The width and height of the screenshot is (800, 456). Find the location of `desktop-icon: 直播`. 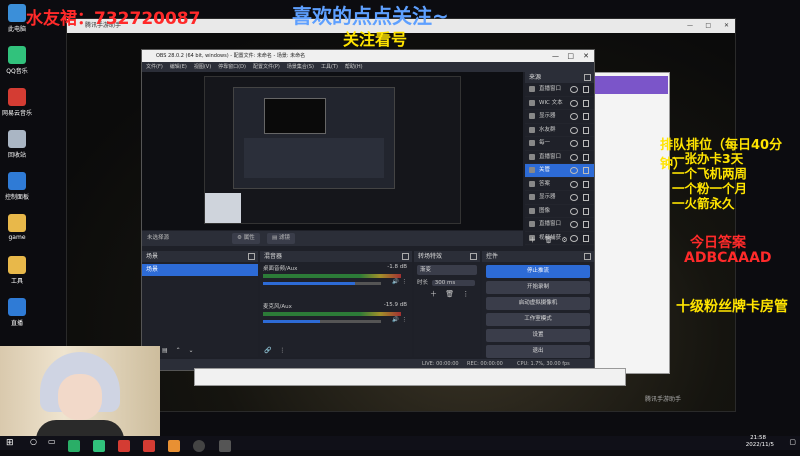

desktop-icon: 直播 is located at coordinates (17, 312).